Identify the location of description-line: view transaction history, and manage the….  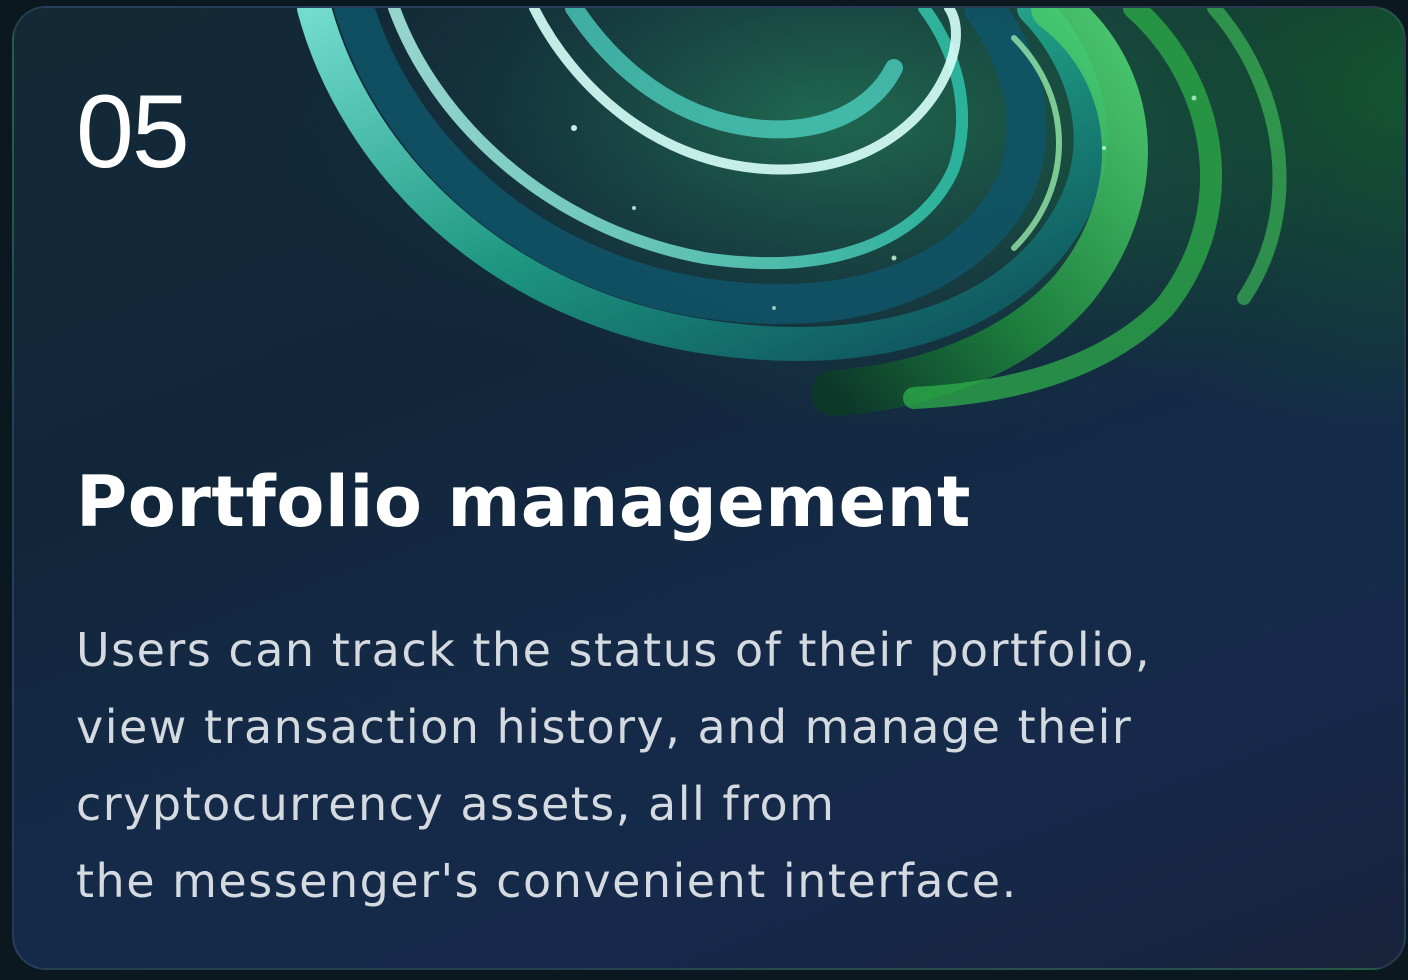
(604, 727).